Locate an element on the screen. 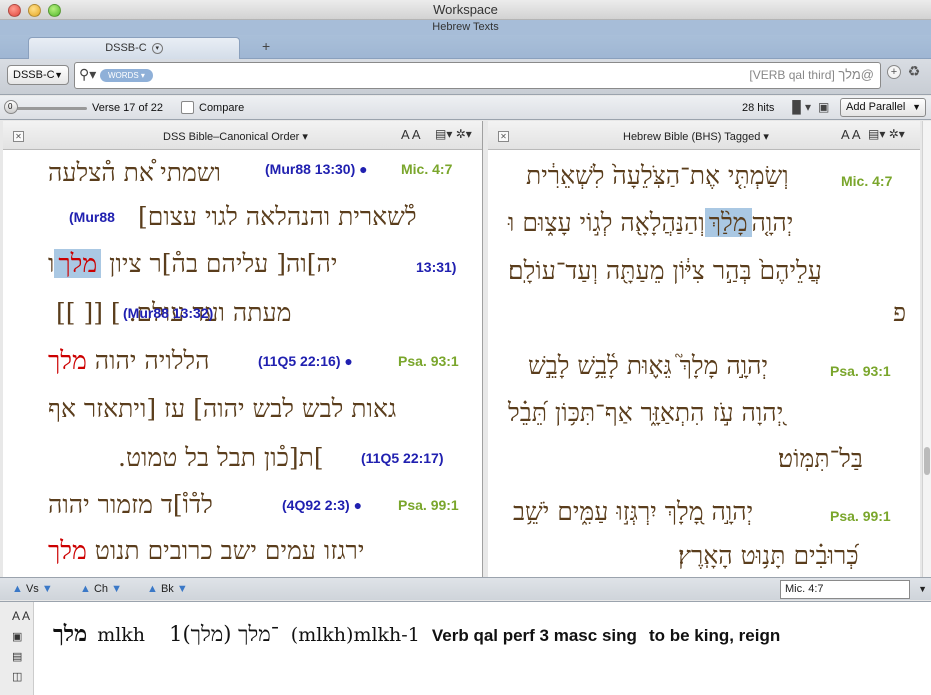  window-title: Workspace is located at coordinates (465, 9).